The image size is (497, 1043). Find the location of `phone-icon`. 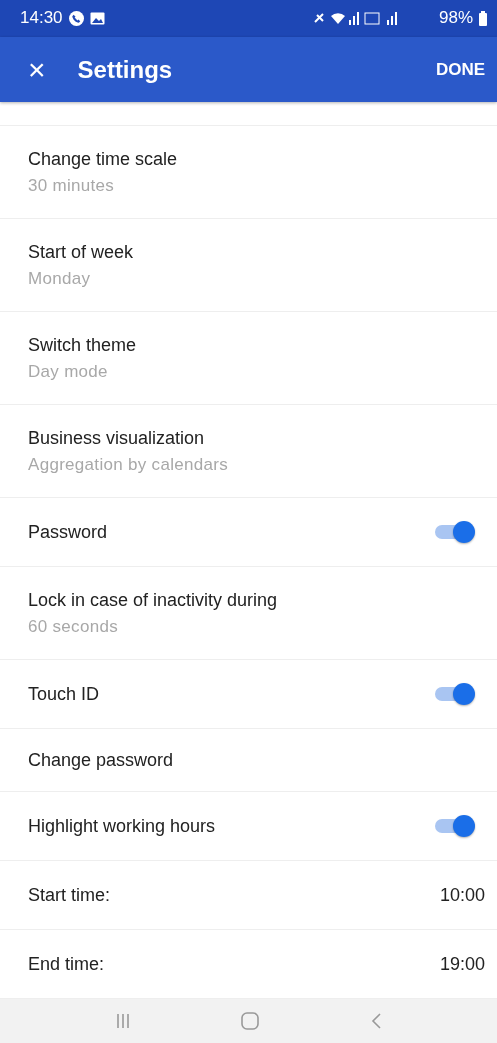

phone-icon is located at coordinates (76, 18).